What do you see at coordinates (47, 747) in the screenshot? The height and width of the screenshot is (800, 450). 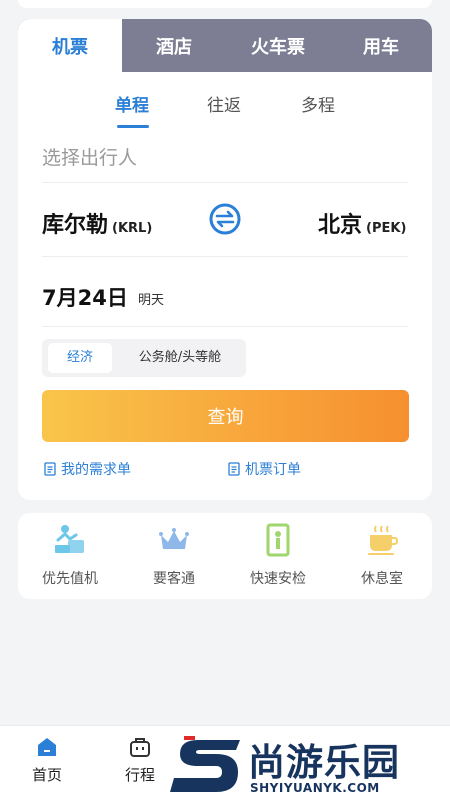 I see `home-icon` at bounding box center [47, 747].